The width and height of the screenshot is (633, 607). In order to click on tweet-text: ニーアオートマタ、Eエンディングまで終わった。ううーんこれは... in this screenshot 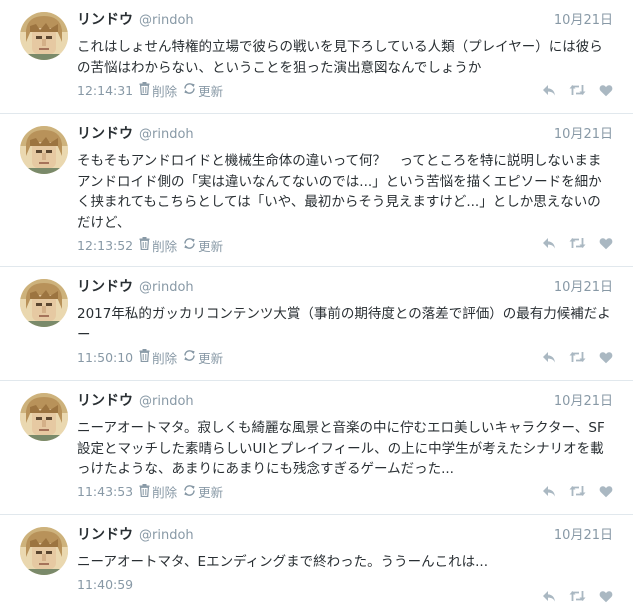, I will do `click(283, 562)`.